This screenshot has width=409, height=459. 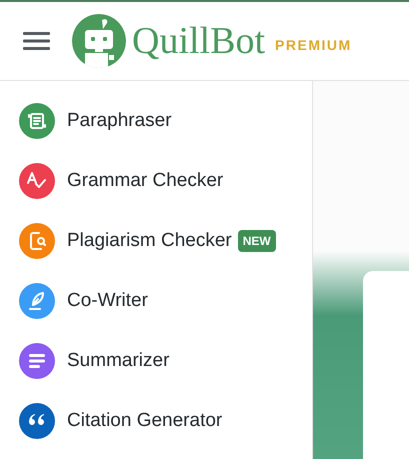 What do you see at coordinates (37, 421) in the screenshot?
I see `quote-icon` at bounding box center [37, 421].